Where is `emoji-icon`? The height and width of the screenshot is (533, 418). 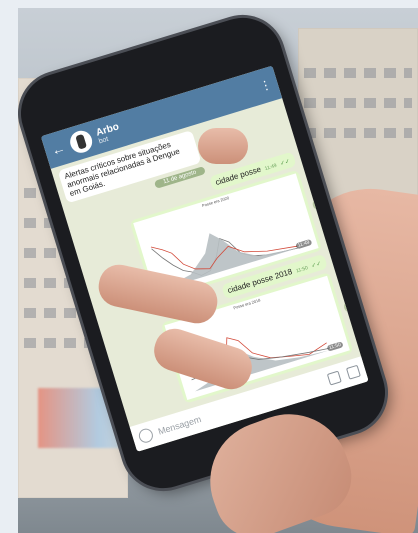 emoji-icon is located at coordinates (146, 435).